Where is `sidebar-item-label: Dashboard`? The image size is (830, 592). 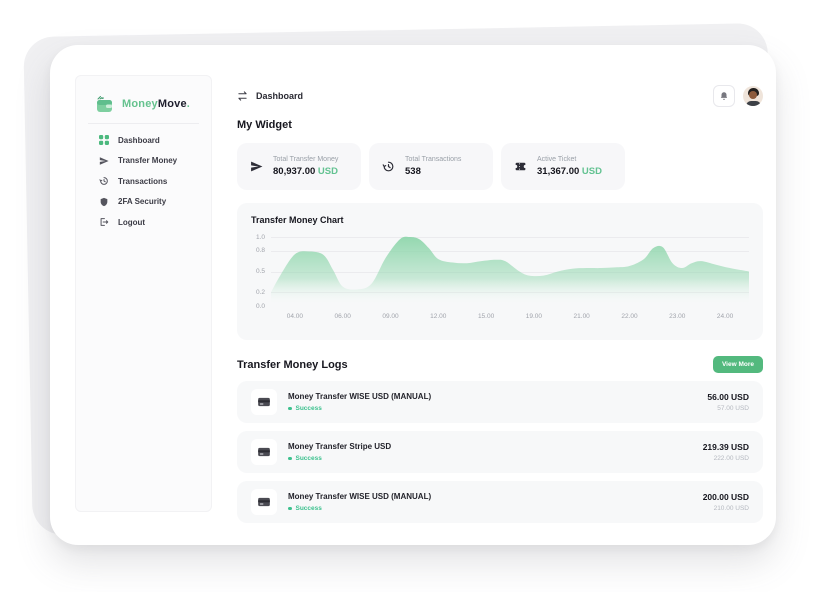 sidebar-item-label: Dashboard is located at coordinates (139, 140).